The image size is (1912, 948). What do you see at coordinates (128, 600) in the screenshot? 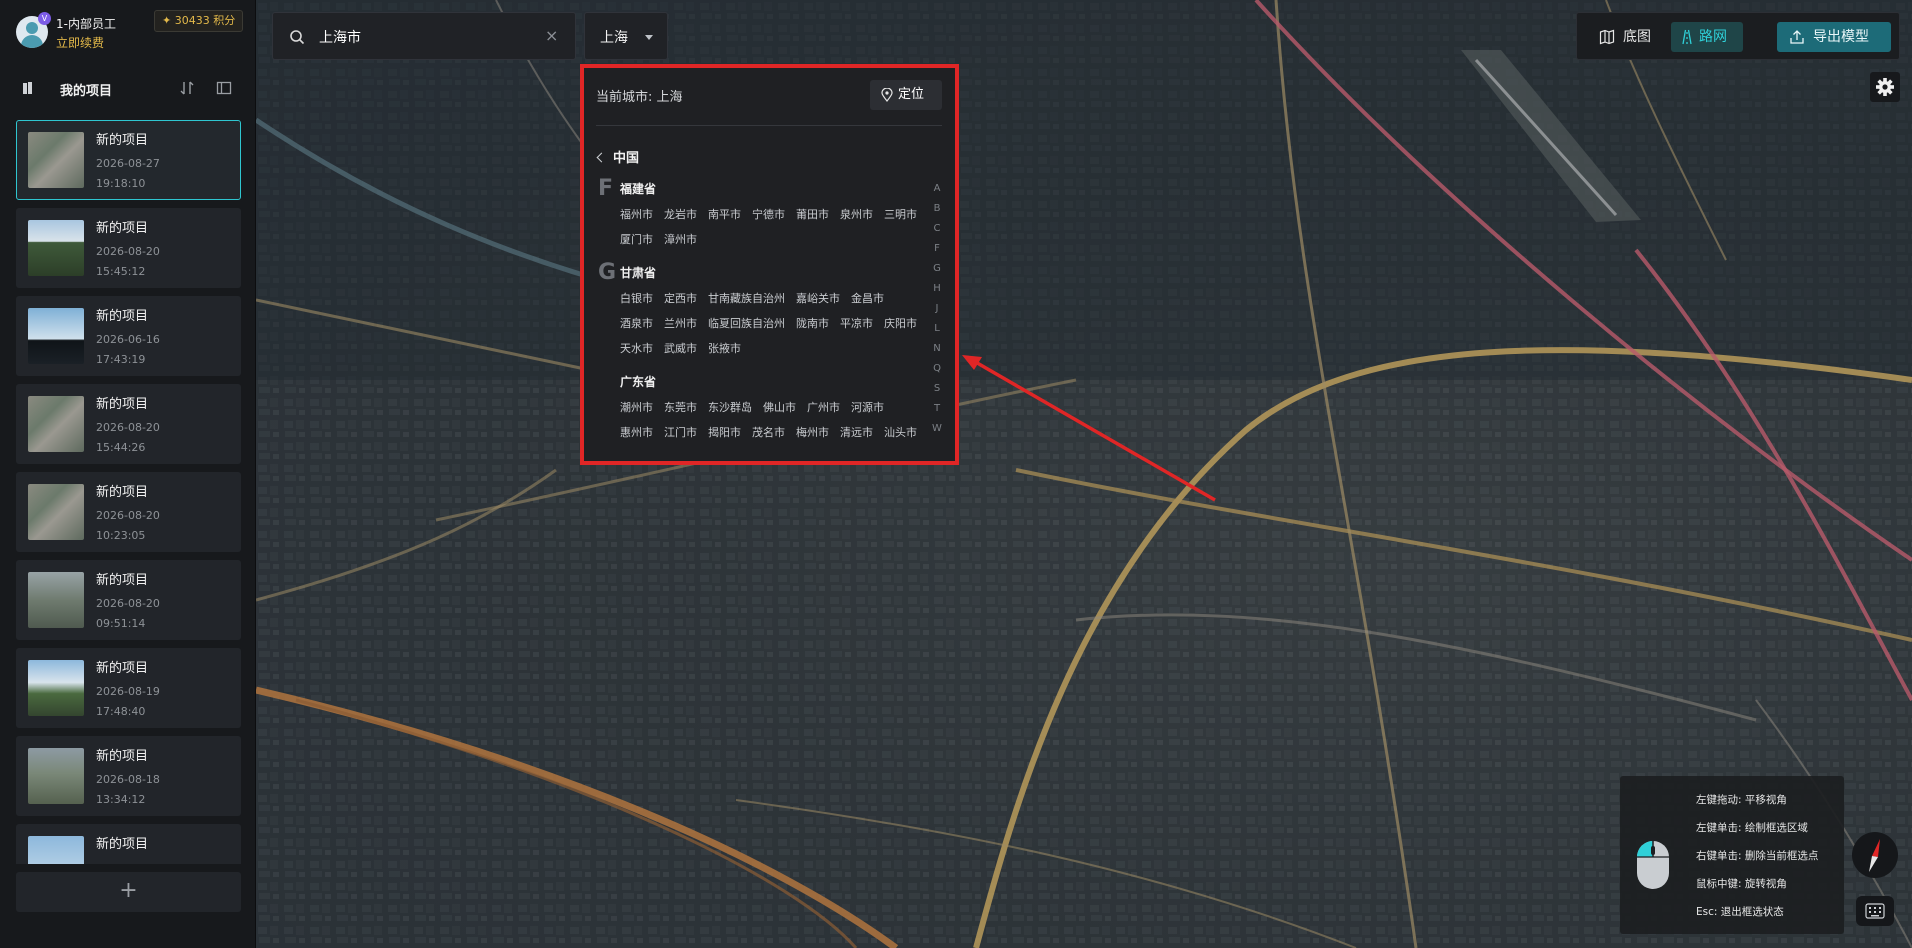
I see `project-card: 新的项目 2026-08-20 09:51:14` at bounding box center [128, 600].